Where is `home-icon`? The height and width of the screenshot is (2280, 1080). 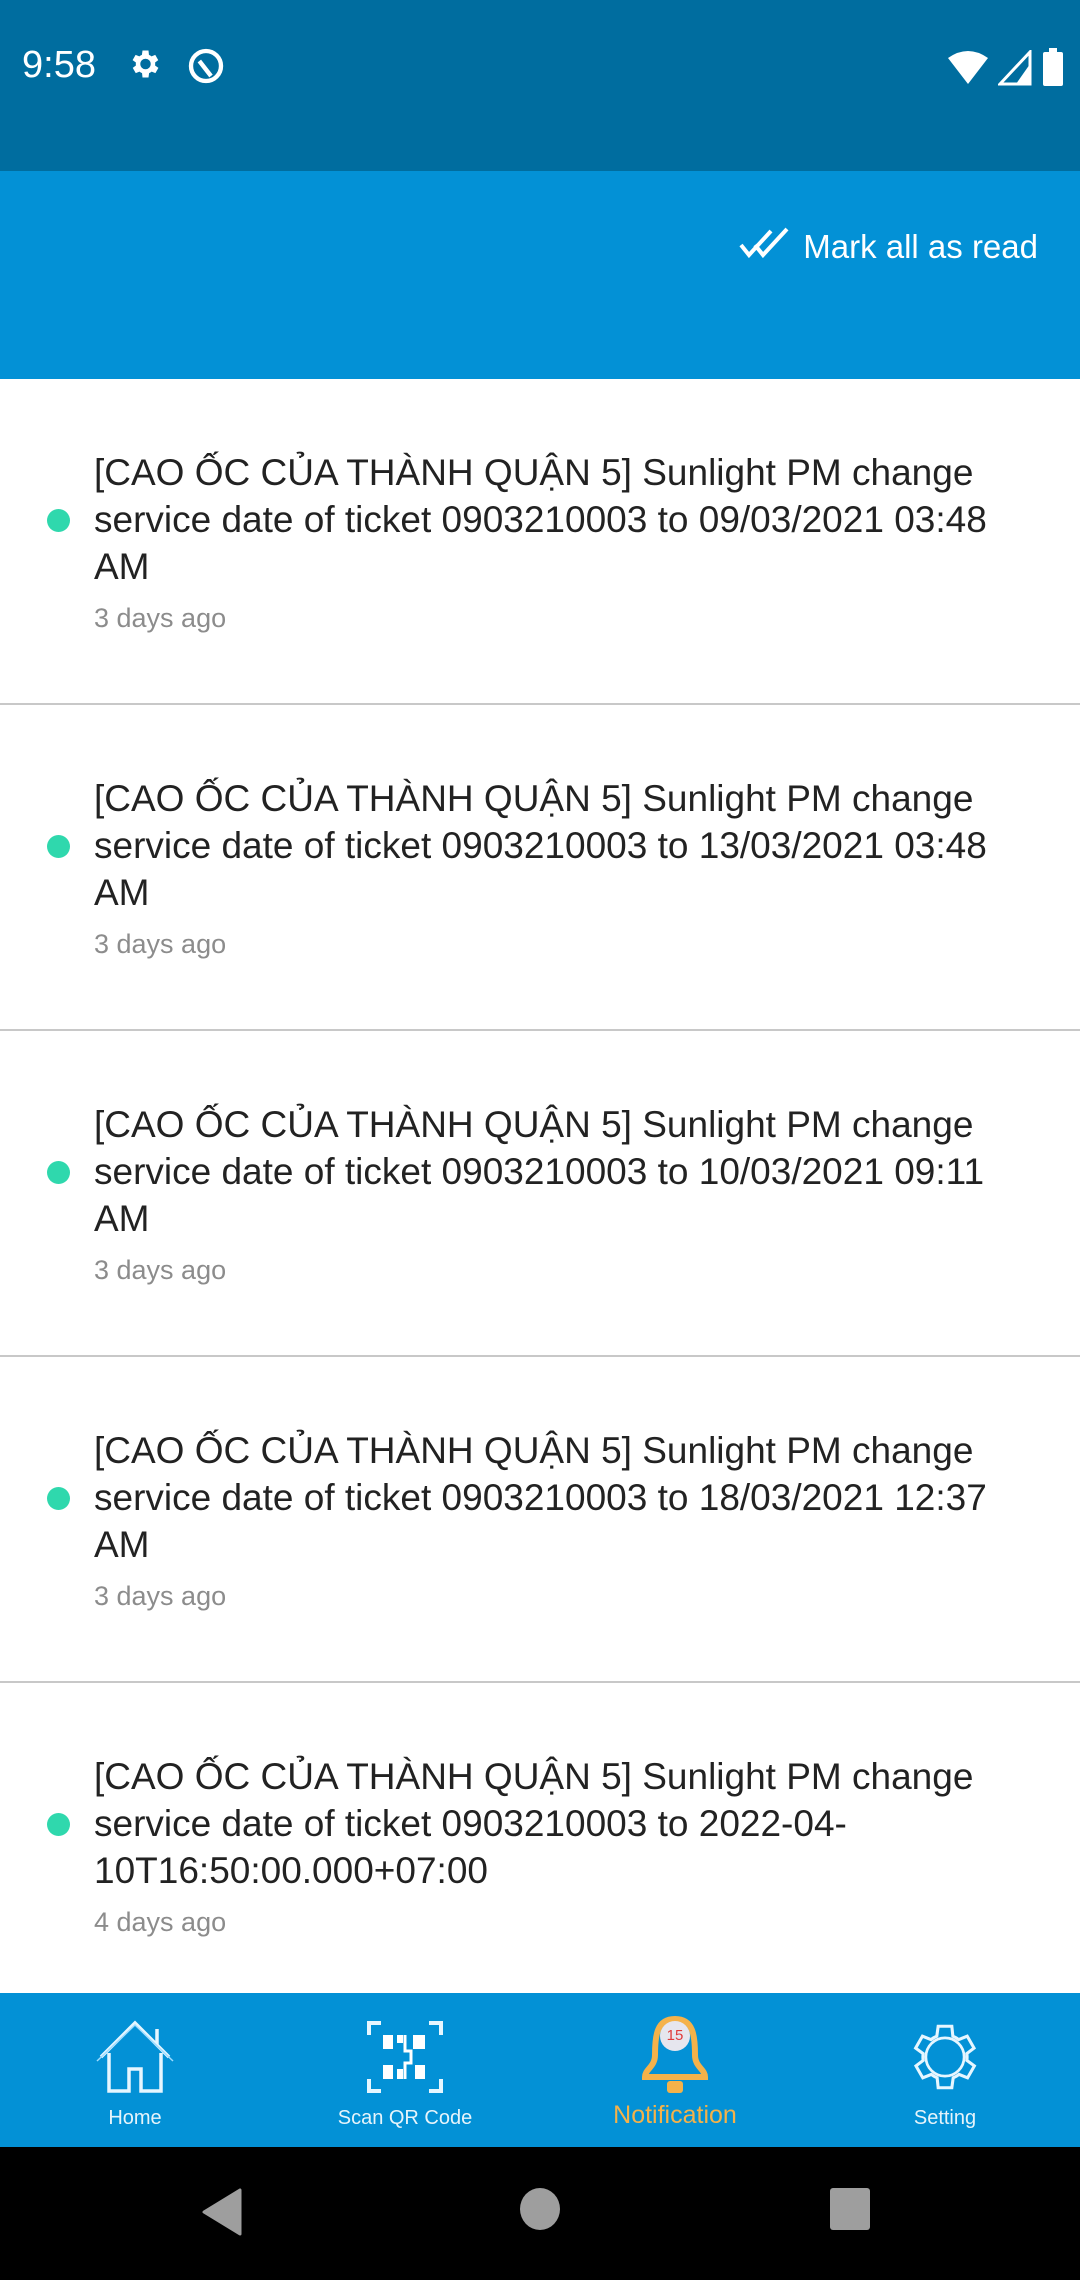
home-icon is located at coordinates (135, 2057).